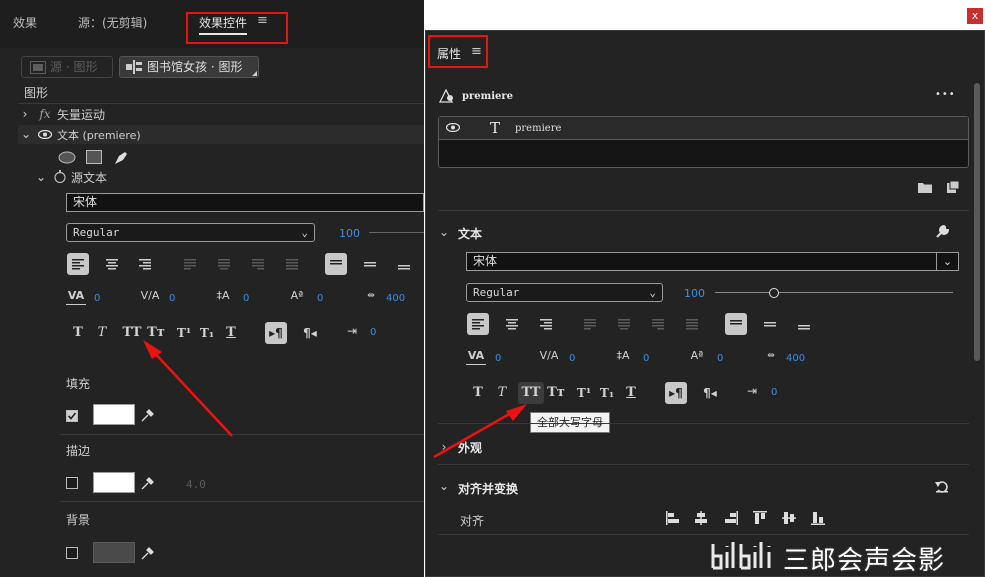 The height and width of the screenshot is (577, 985). Describe the element at coordinates (864, 561) in the screenshot. I see `watermark-text: 三郎会声会影` at that location.